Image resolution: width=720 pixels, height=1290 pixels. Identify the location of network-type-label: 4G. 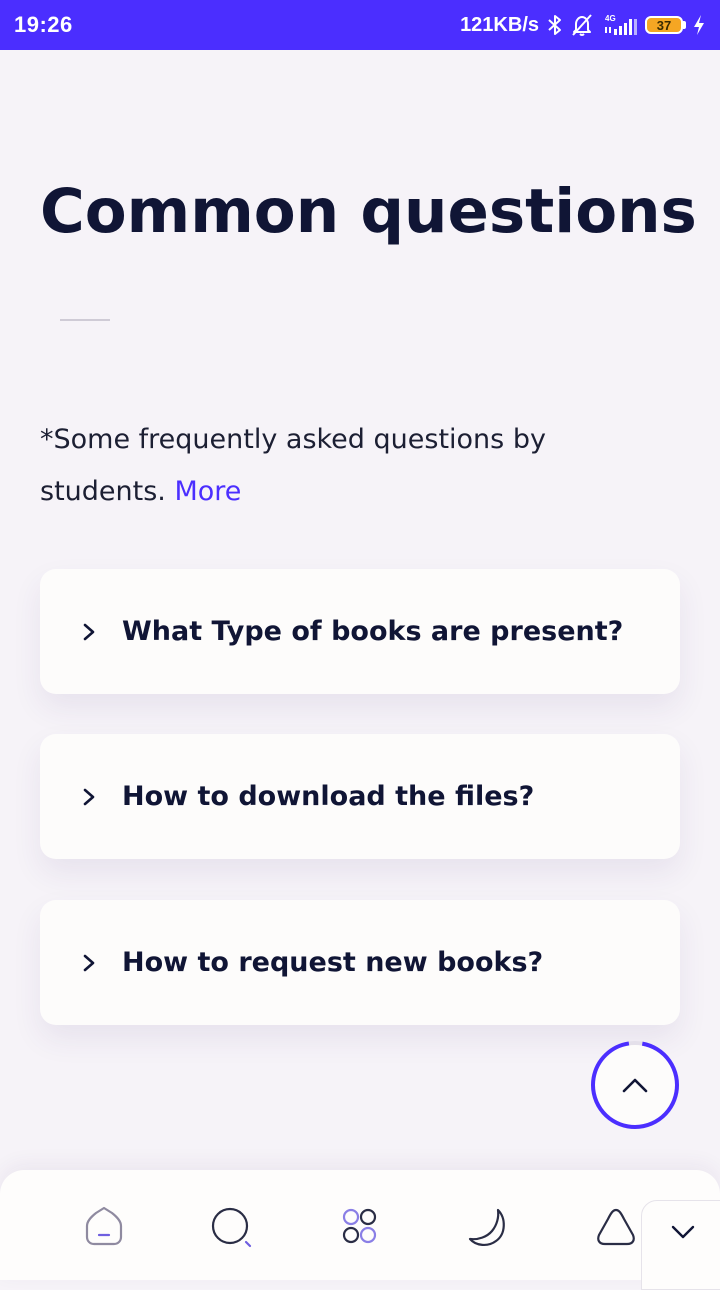
(610, 18).